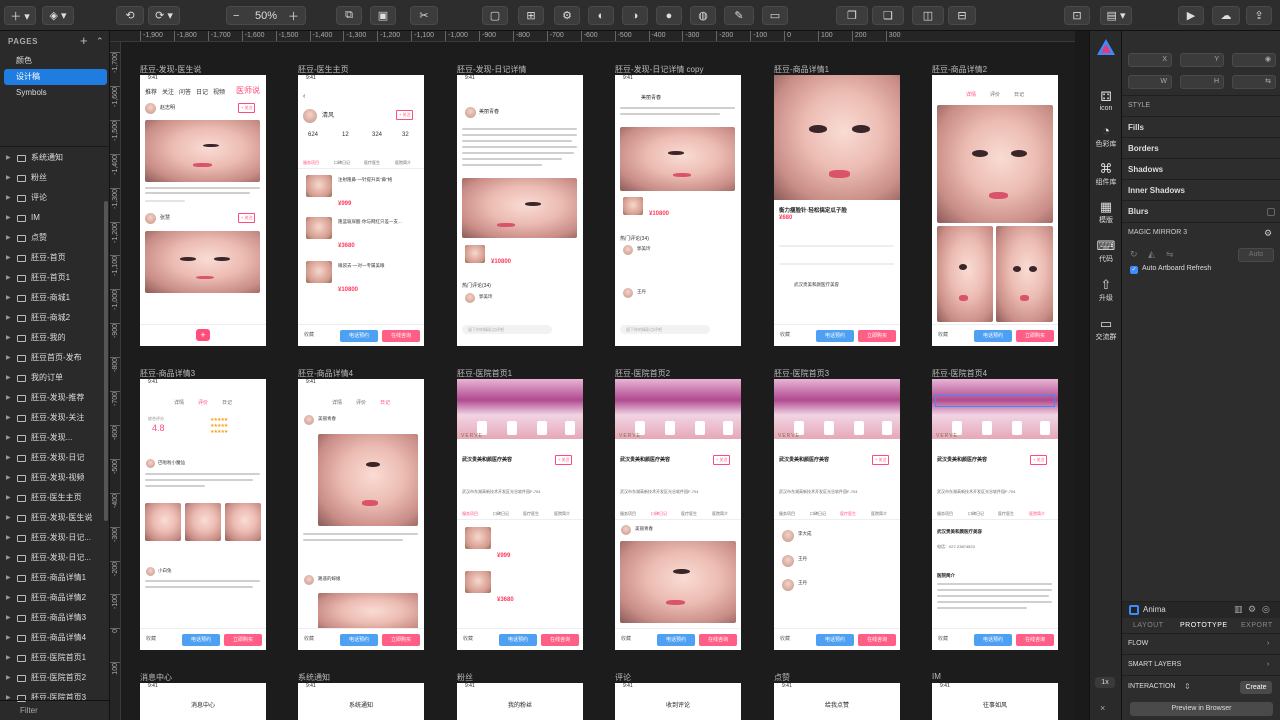 Image resolution: width=1280 pixels, height=720 pixels. I want to click on tab-prototype: PROTOTYPE, so click(1204, 625).